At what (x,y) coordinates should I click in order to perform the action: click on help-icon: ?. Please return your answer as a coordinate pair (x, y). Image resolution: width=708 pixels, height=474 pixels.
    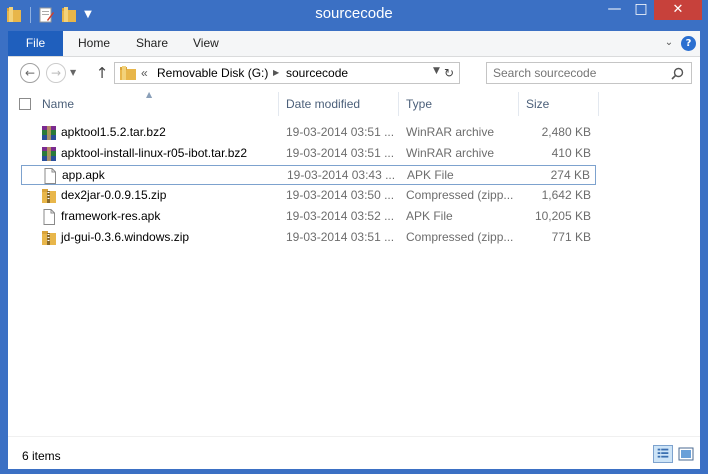
    Looking at the image, I should click on (688, 43).